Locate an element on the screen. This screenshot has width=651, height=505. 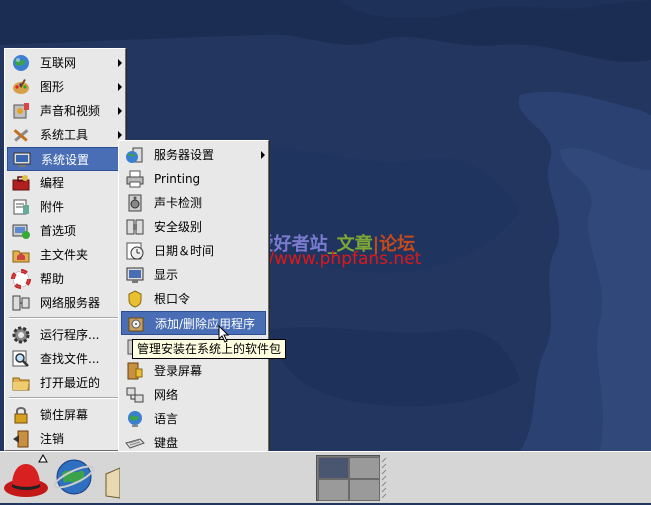
submenu-item-login-screen: 登录屏幕 is located at coordinates (193, 371).